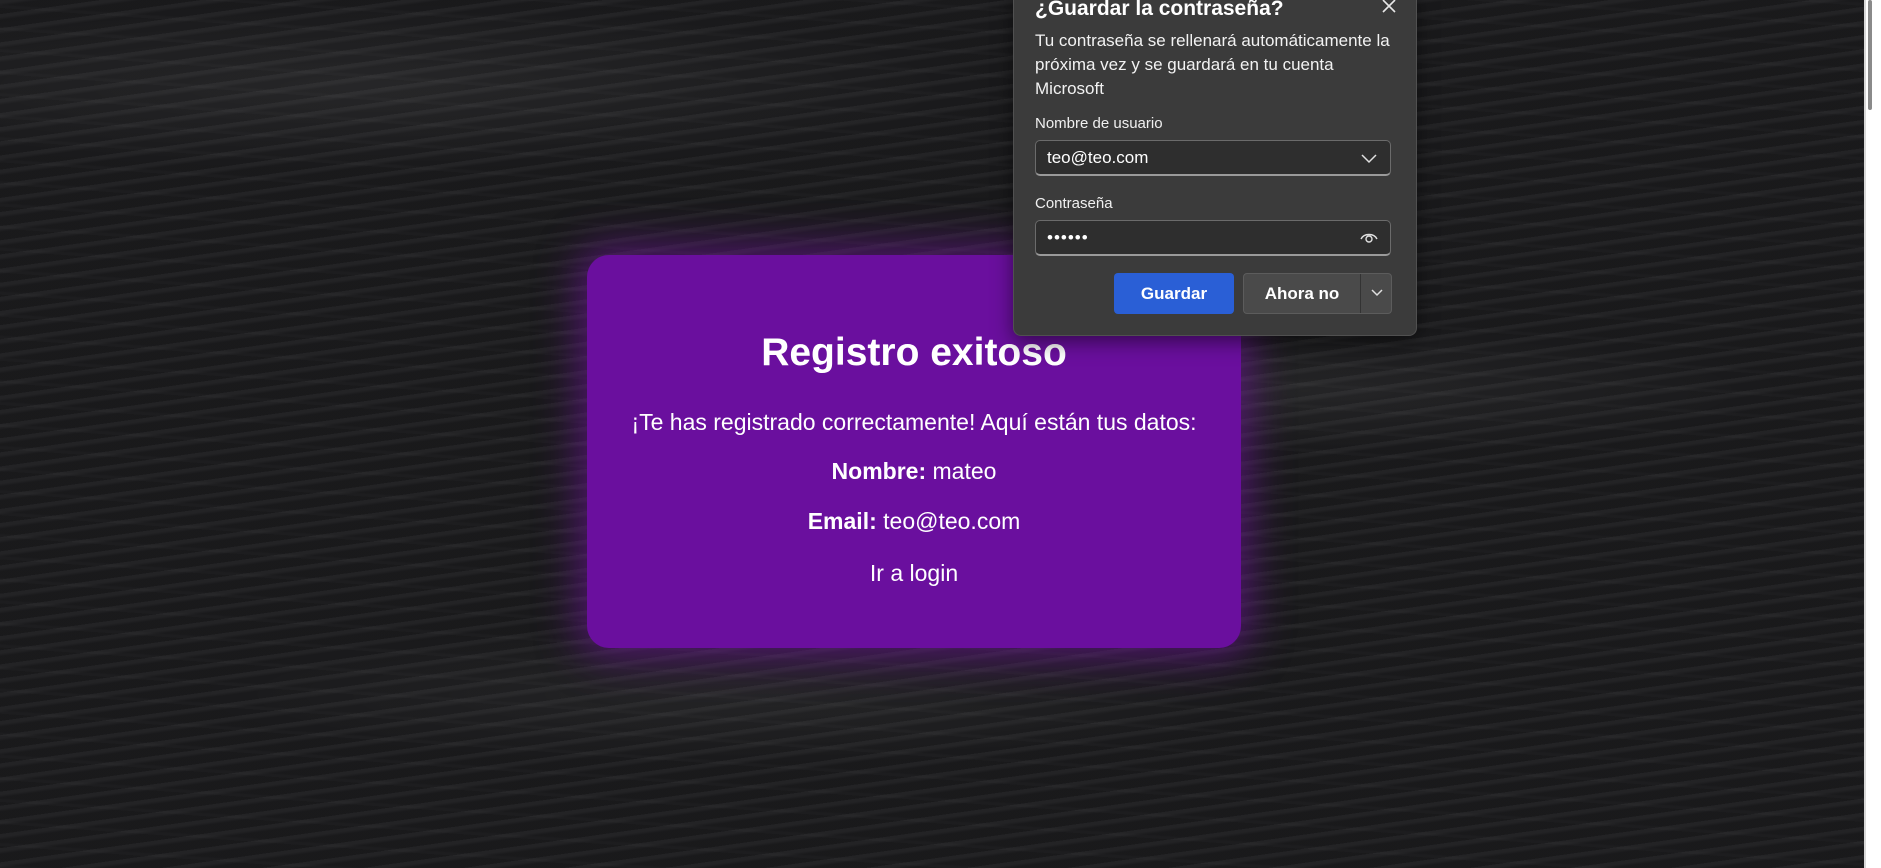 Image resolution: width=1881 pixels, height=868 pixels. Describe the element at coordinates (914, 352) in the screenshot. I see `card-title: Registro exitoso` at that location.